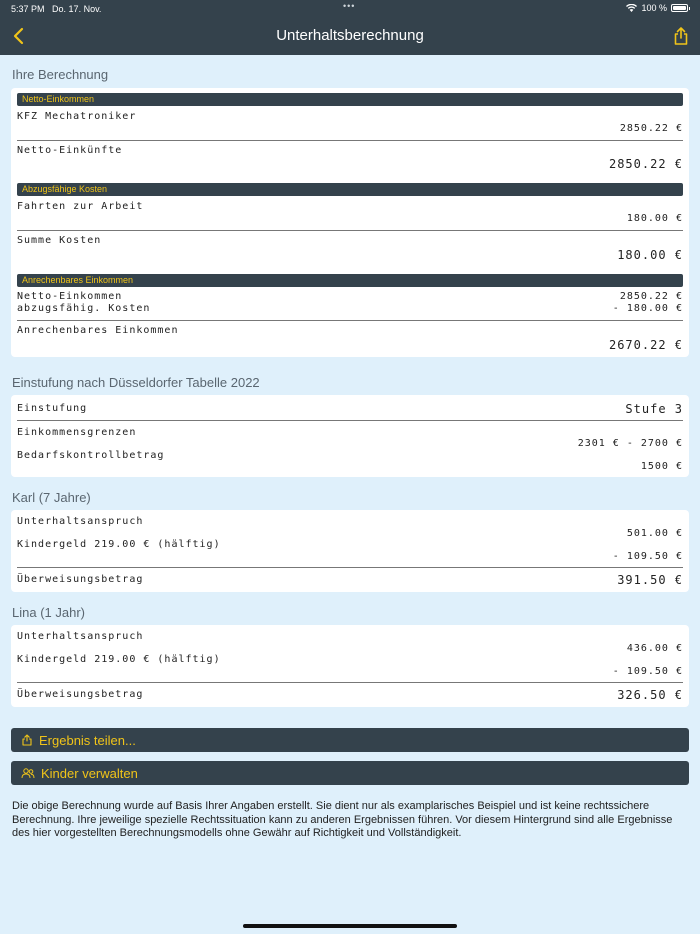 This screenshot has width=700, height=934. What do you see at coordinates (651, 296) in the screenshot?
I see `netto-income-value: 2850.22 €` at bounding box center [651, 296].